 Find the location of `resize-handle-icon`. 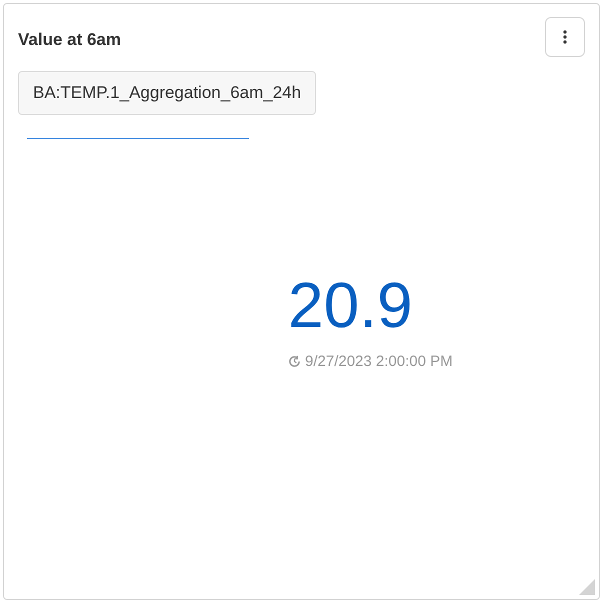

resize-handle-icon is located at coordinates (587, 587).